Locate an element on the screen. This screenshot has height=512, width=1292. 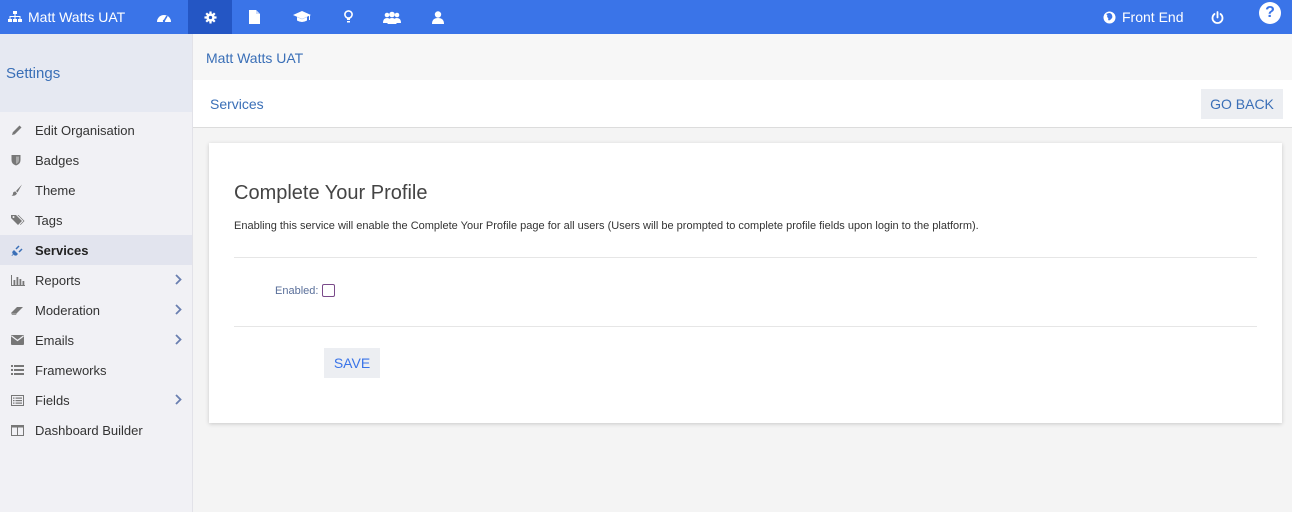
enabled-checkbox is located at coordinates (329, 290).